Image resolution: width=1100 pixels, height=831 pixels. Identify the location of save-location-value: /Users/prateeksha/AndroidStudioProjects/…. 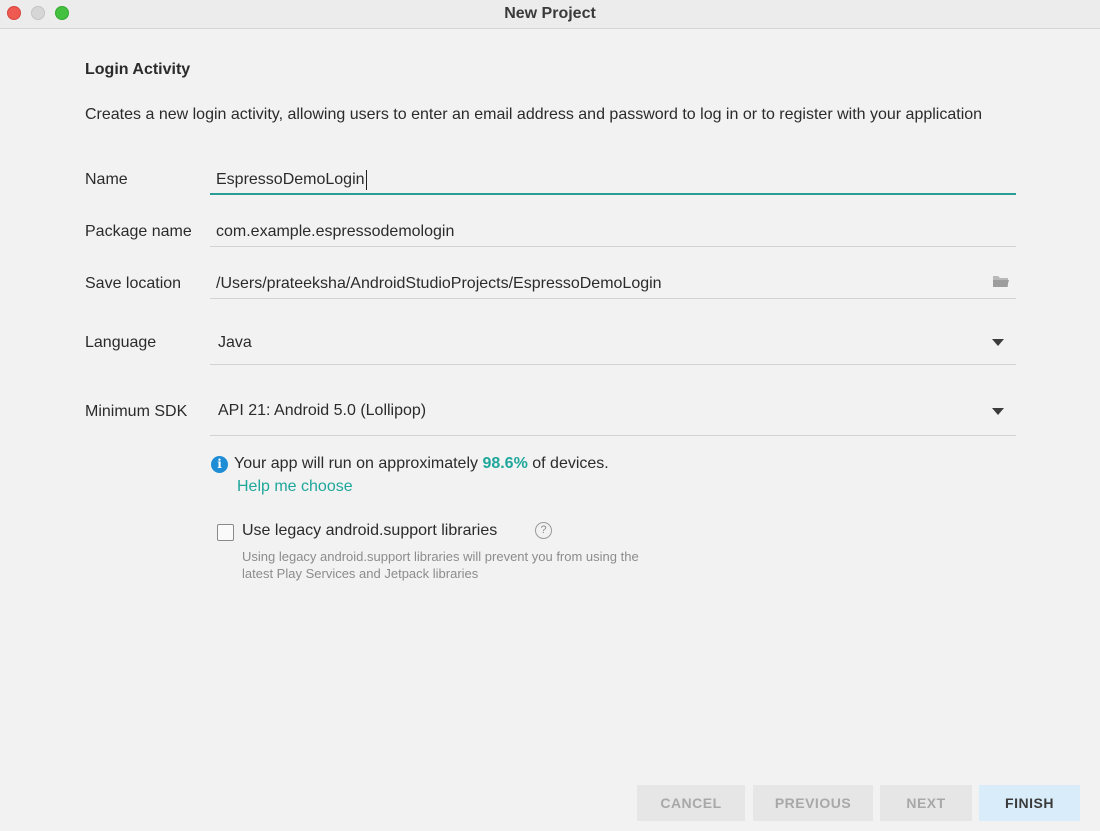
(439, 283).